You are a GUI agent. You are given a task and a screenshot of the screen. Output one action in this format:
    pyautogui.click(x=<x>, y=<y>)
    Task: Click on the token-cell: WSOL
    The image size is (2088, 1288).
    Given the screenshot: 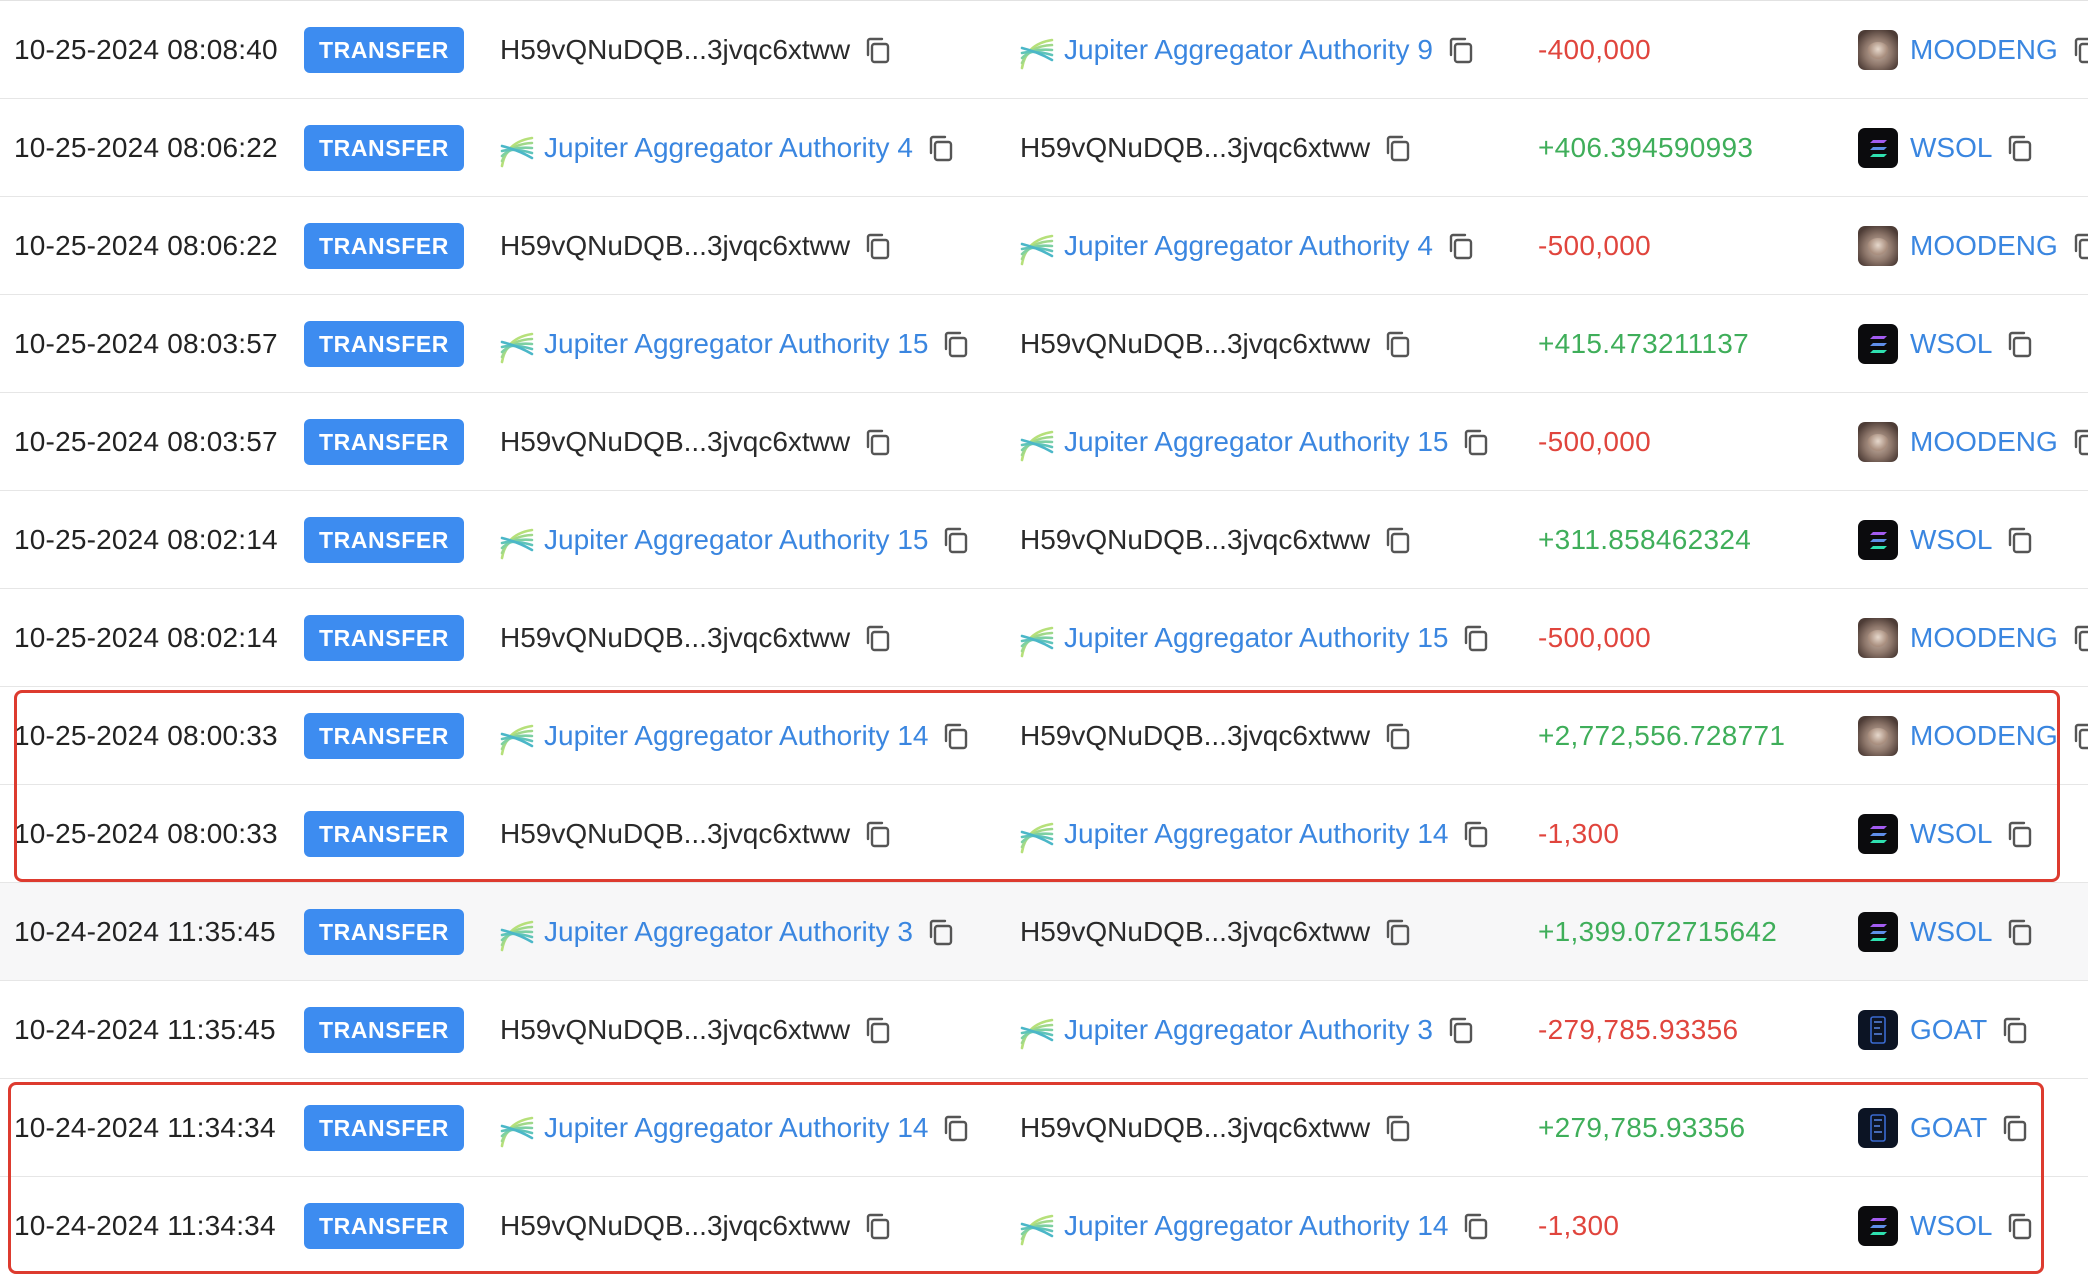 What is the action you would take?
    pyautogui.click(x=1946, y=540)
    